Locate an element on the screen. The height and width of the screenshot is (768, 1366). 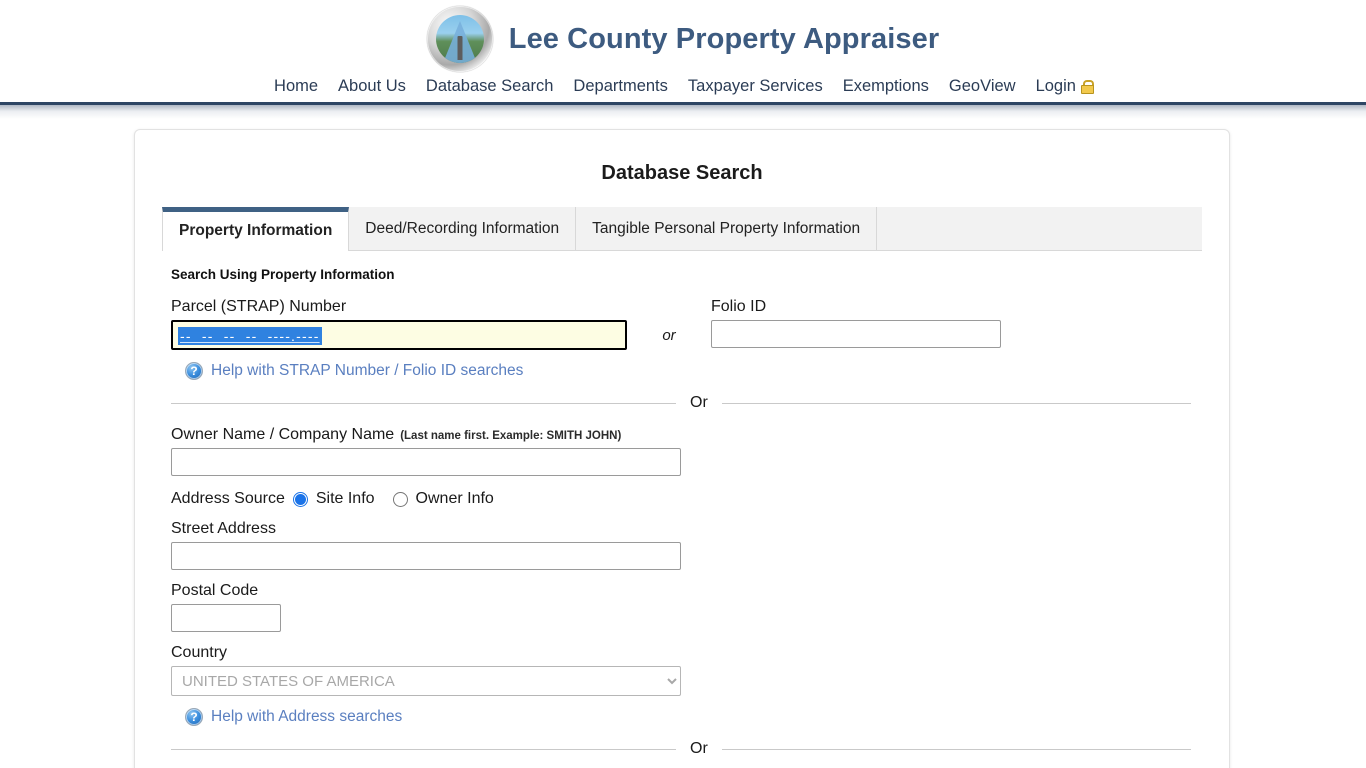
nav-label: GeoView is located at coordinates (982, 85).